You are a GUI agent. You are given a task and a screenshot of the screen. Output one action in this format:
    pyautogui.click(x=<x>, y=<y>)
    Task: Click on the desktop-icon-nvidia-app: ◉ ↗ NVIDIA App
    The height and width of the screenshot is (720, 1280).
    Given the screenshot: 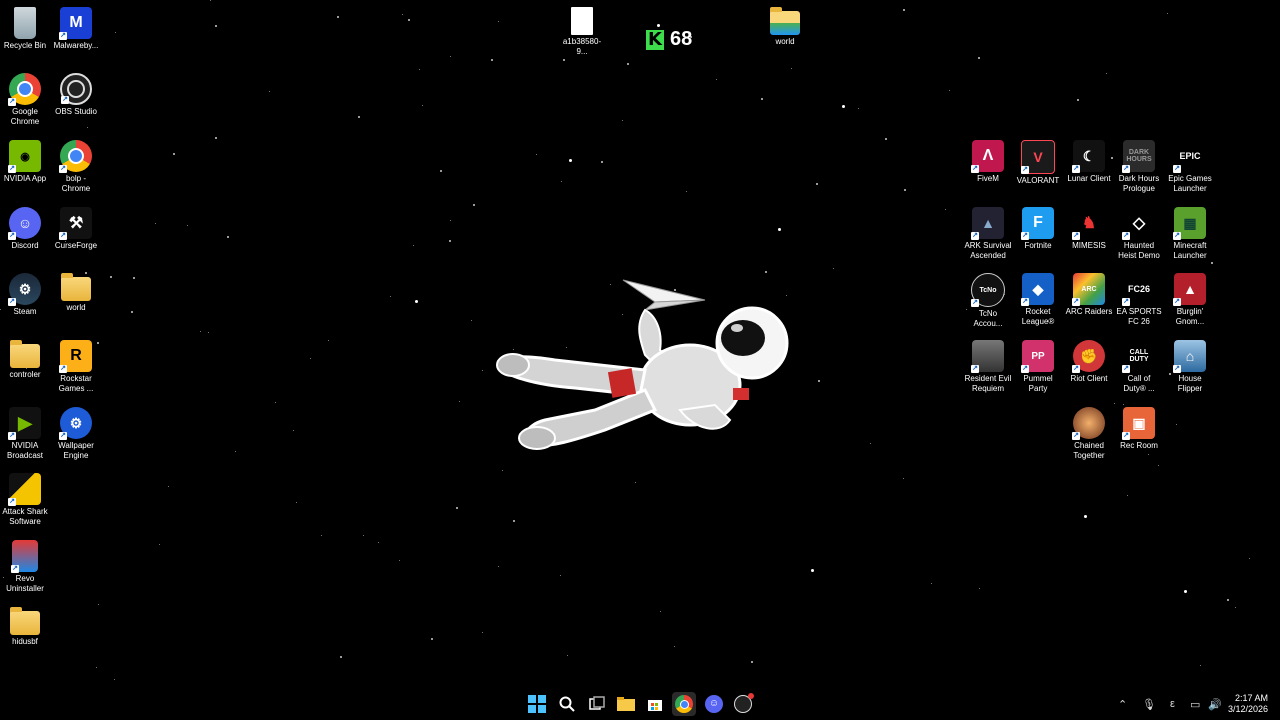 What is the action you would take?
    pyautogui.click(x=25, y=158)
    